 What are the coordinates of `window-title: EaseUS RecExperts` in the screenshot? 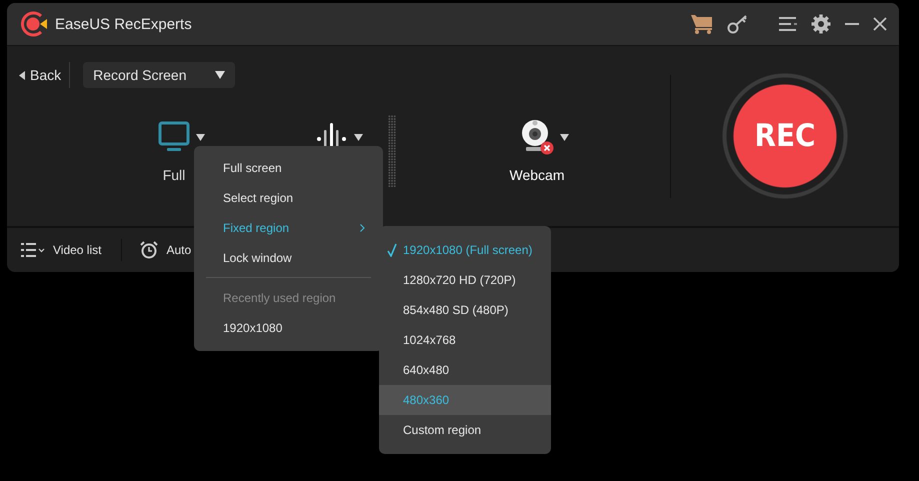 It's located at (124, 24).